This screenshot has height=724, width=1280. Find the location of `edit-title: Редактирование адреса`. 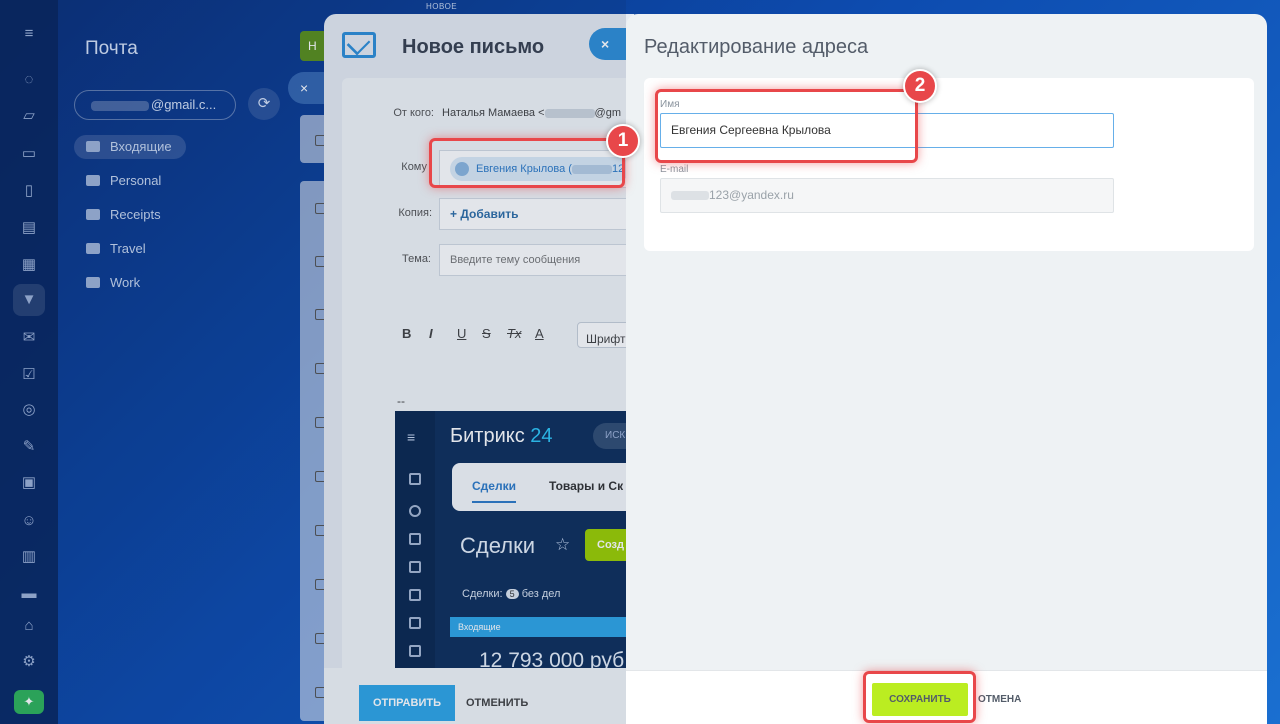

edit-title: Редактирование адреса is located at coordinates (756, 47).